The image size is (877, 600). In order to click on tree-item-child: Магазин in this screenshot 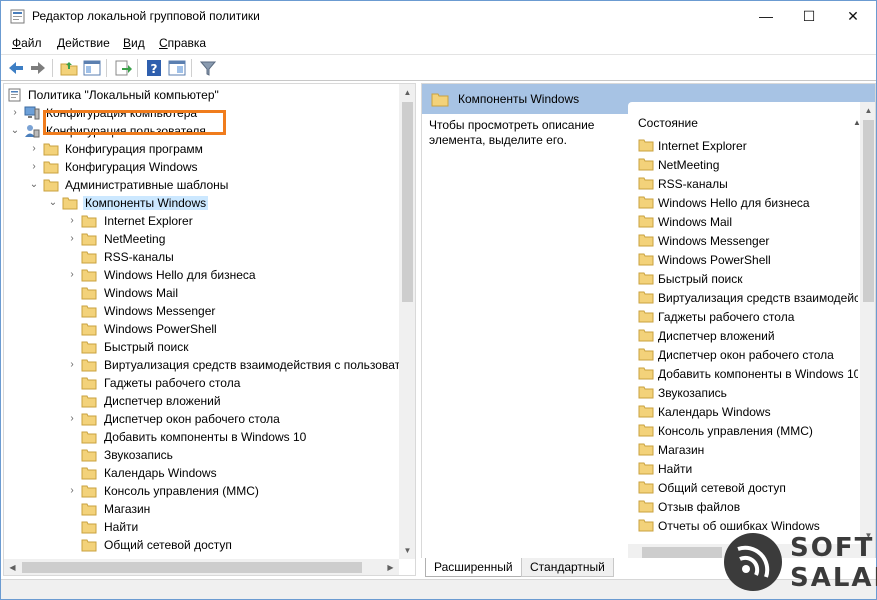, I will do `click(202, 509)`.